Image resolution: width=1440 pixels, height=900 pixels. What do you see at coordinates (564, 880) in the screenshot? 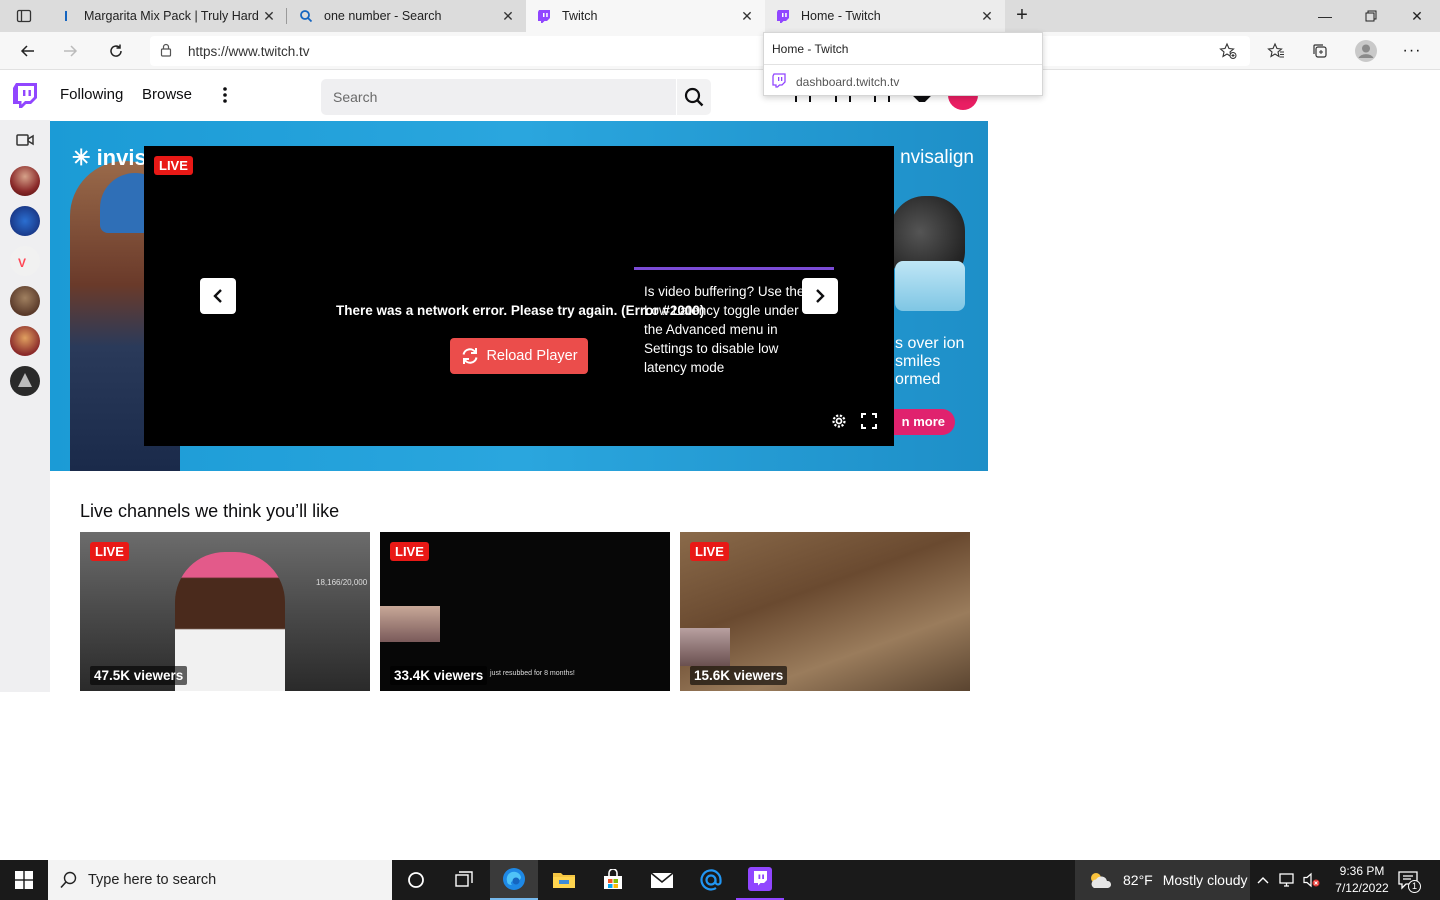
I see `taskbar-file-explorer` at bounding box center [564, 880].